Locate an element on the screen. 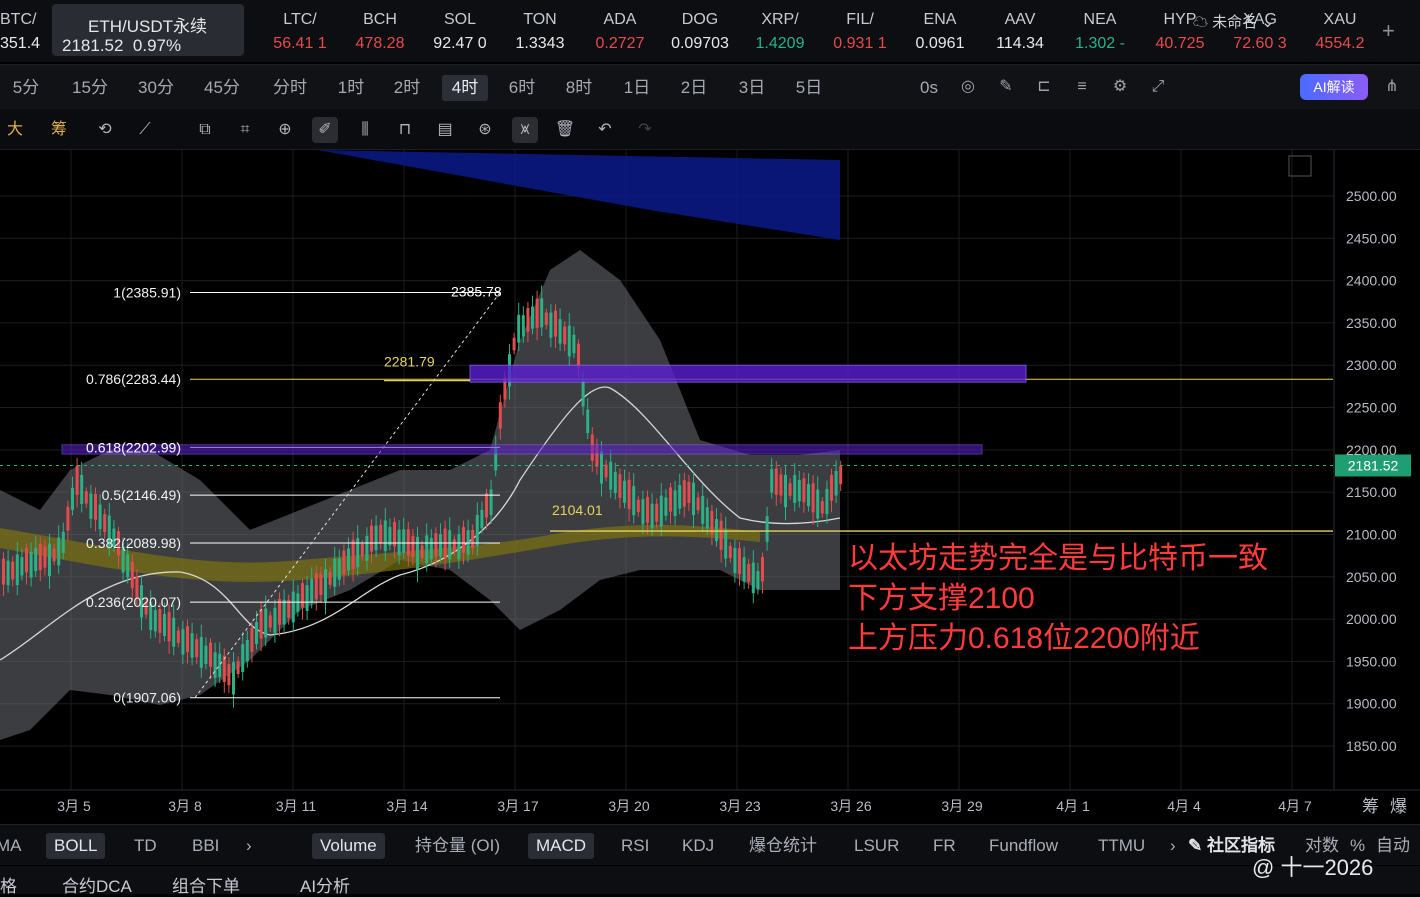  bottom-tab-3: AI分析 is located at coordinates (325, 884).